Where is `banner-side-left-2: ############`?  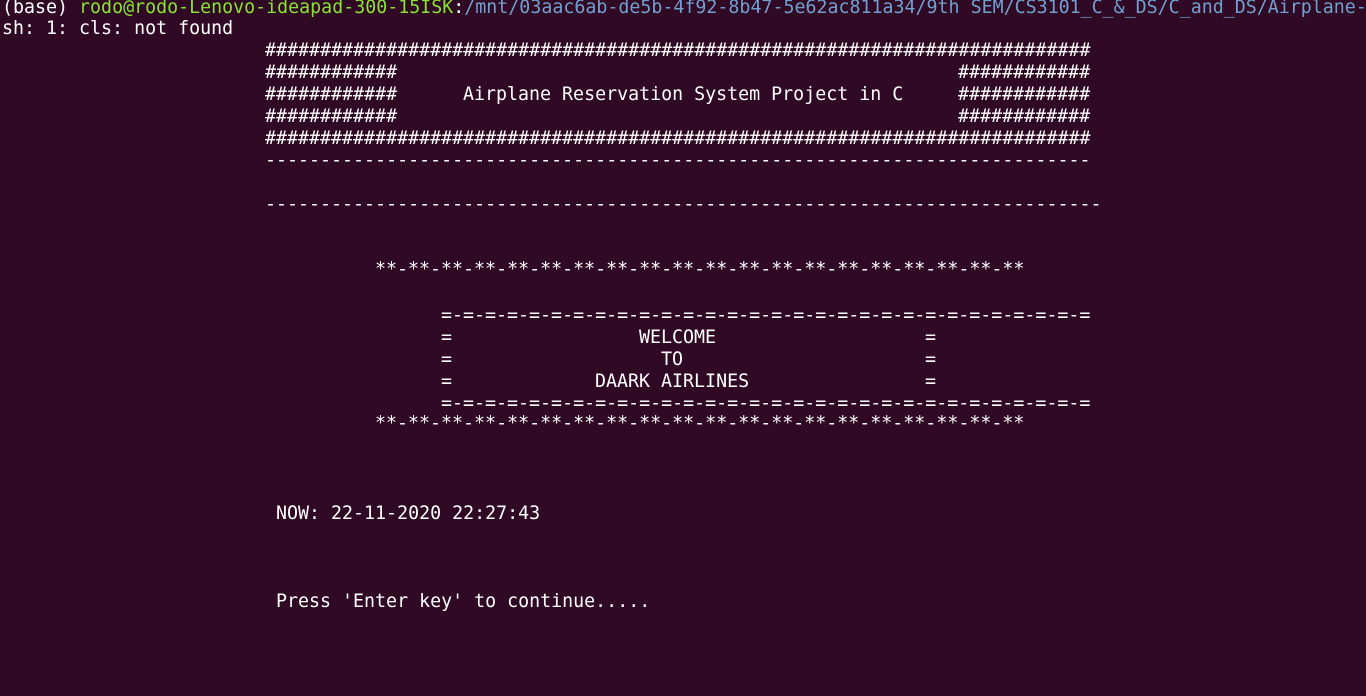 banner-side-left-2: ############ is located at coordinates (331, 94).